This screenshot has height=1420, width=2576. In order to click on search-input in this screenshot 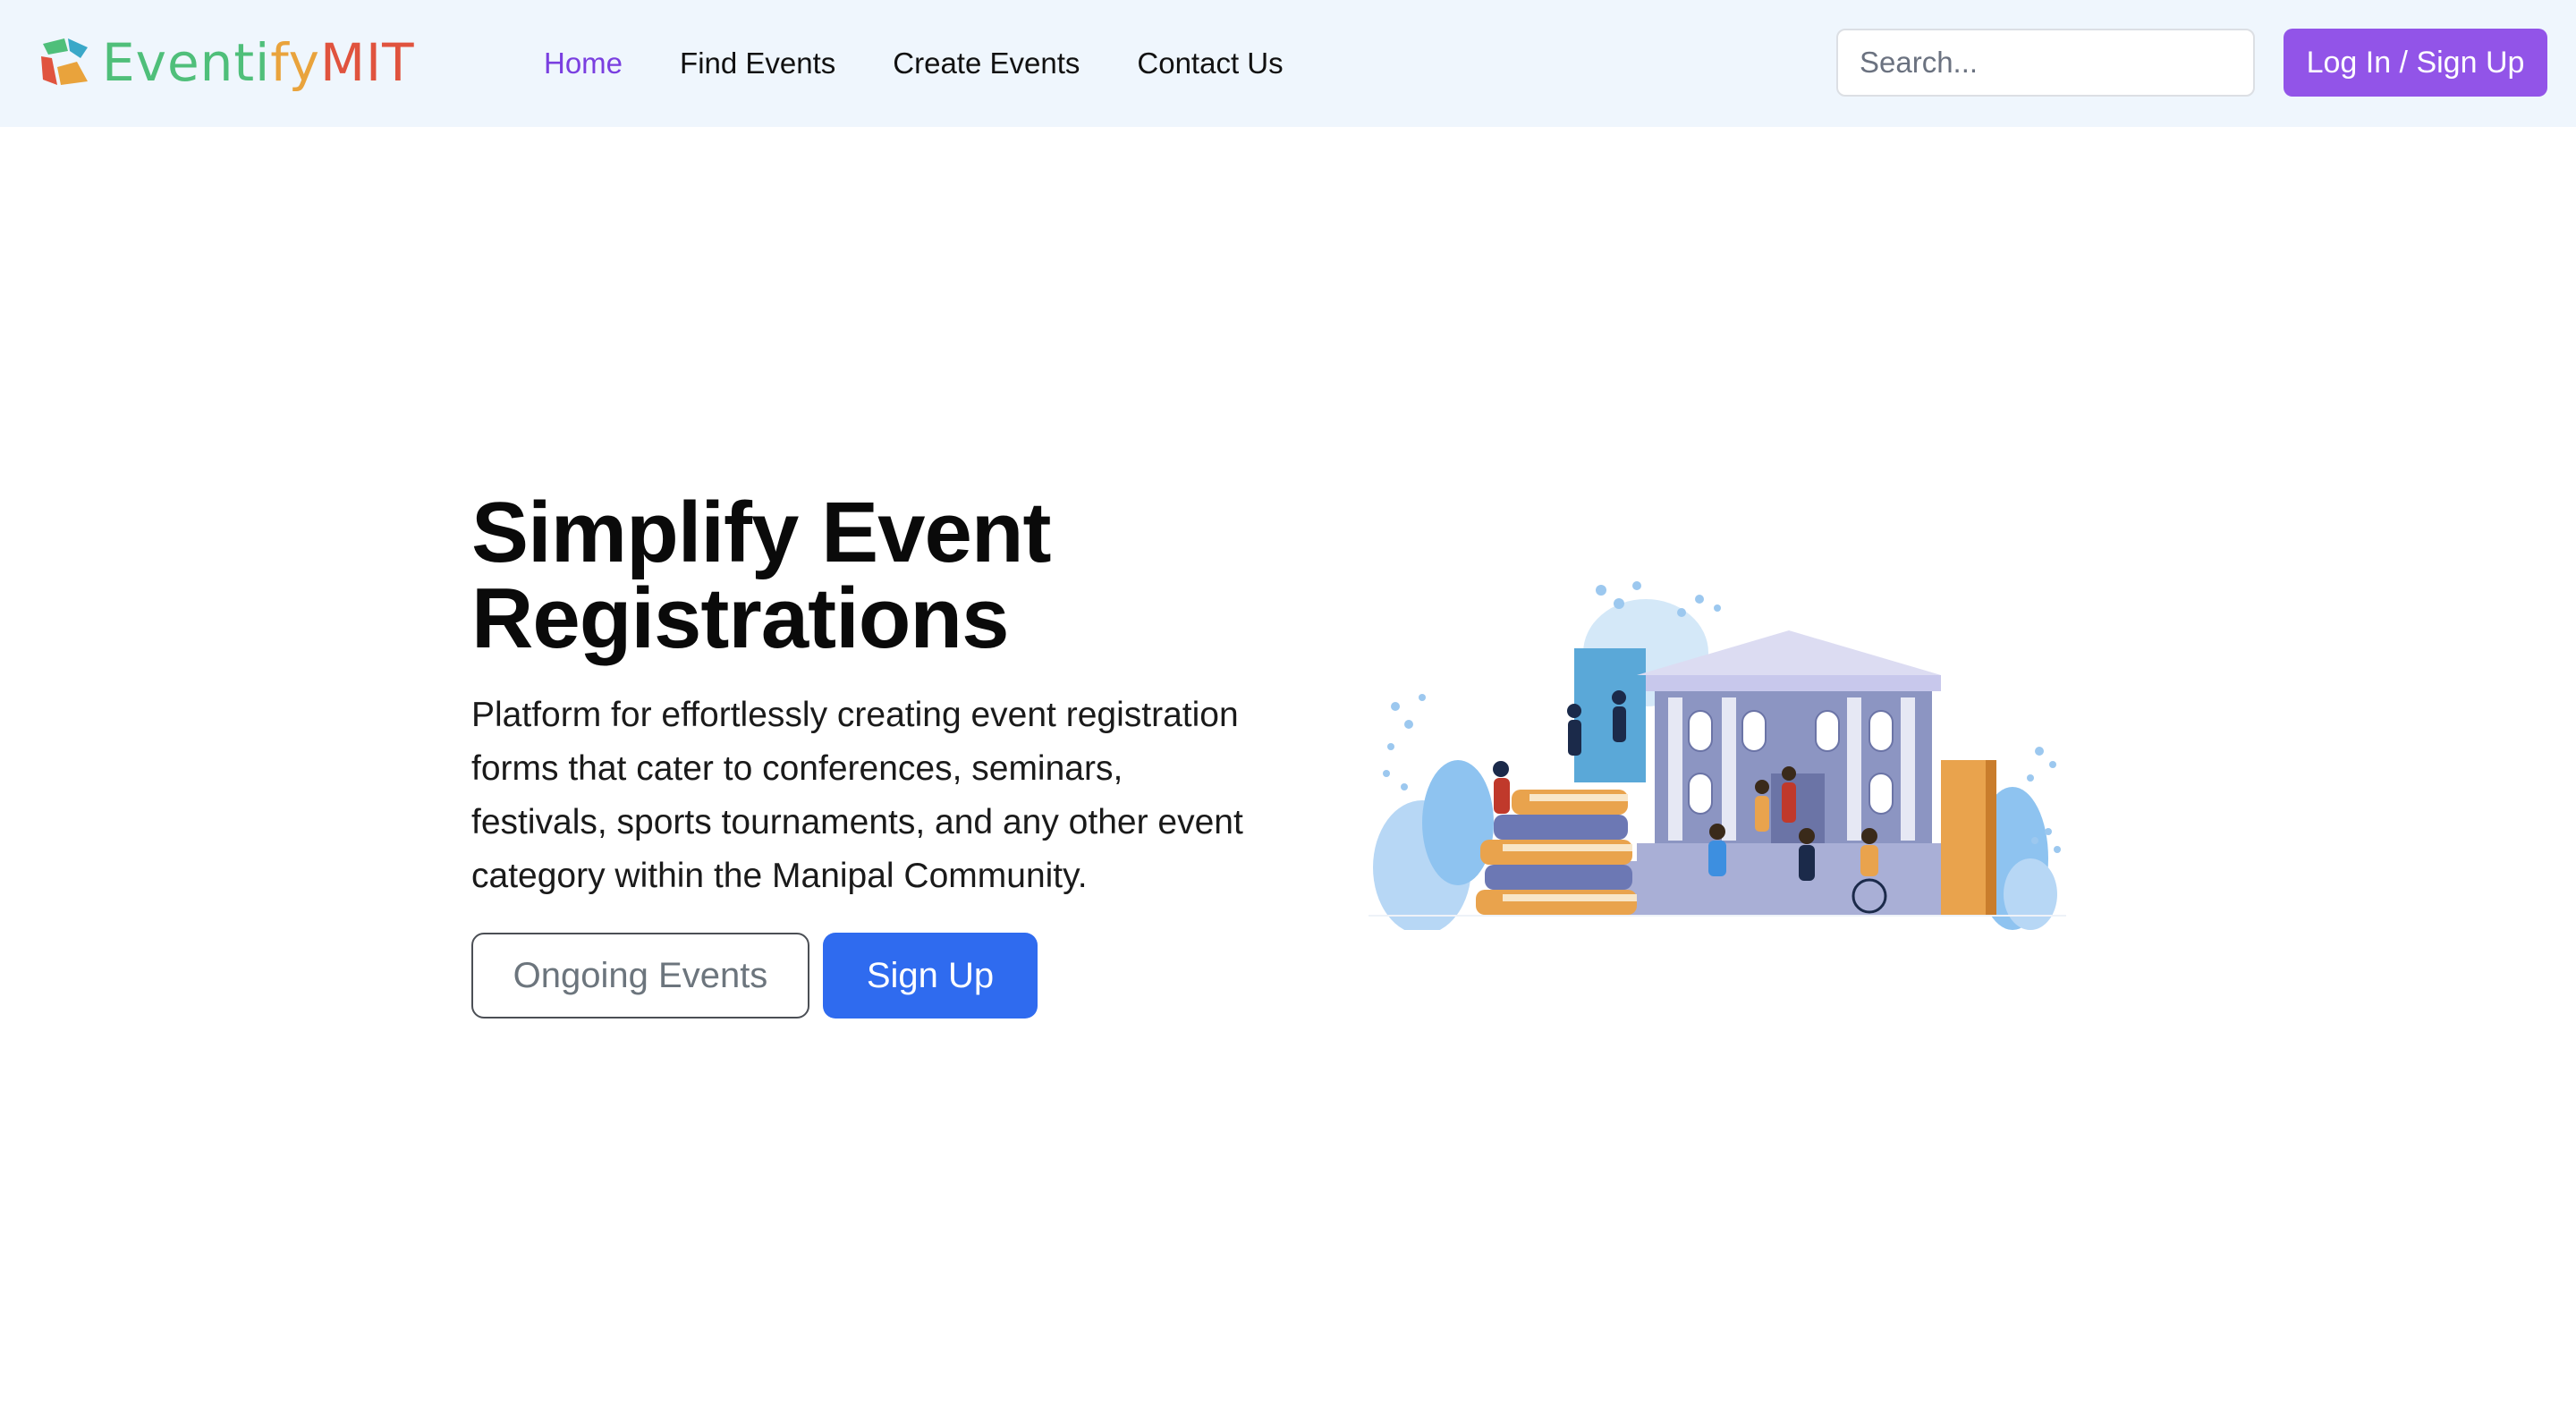, I will do `click(2045, 63)`.